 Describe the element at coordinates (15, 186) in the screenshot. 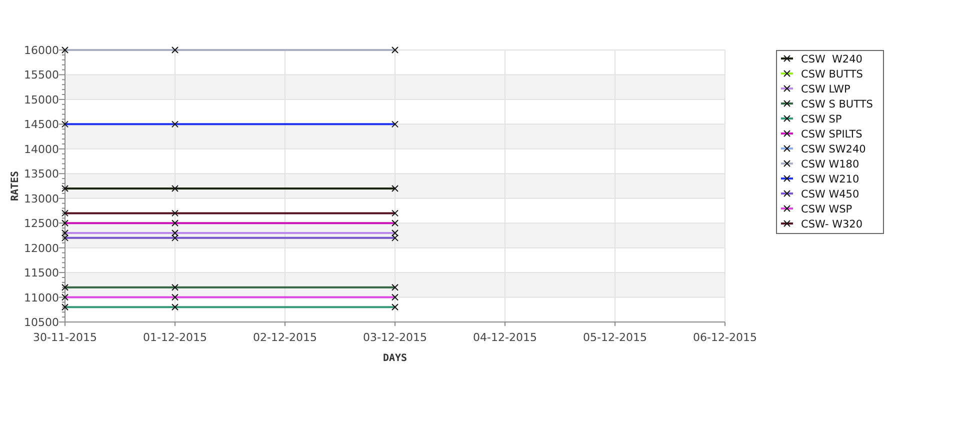

I see `y-axis-title: RATES` at that location.